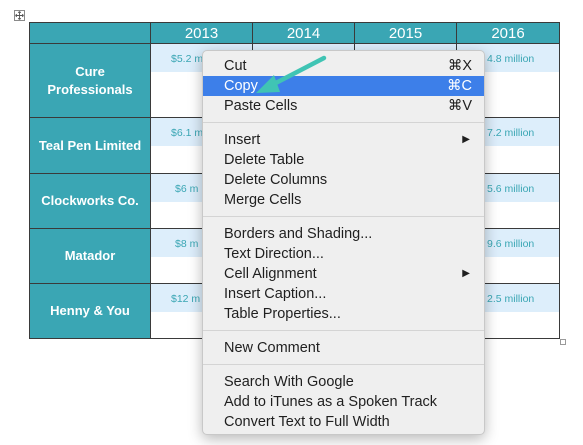 This screenshot has width=583, height=445. I want to click on company-cell: Cure Professionals, so click(90, 80).